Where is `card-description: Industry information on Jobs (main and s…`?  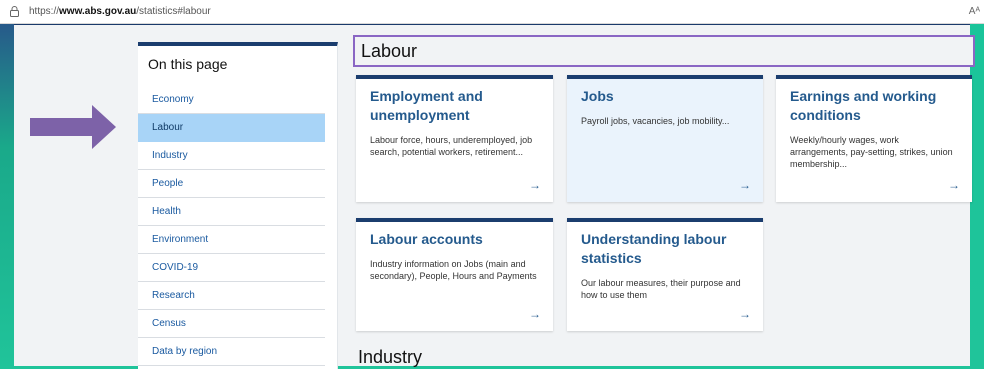 card-description: Industry information on Jobs (main and s… is located at coordinates (453, 270).